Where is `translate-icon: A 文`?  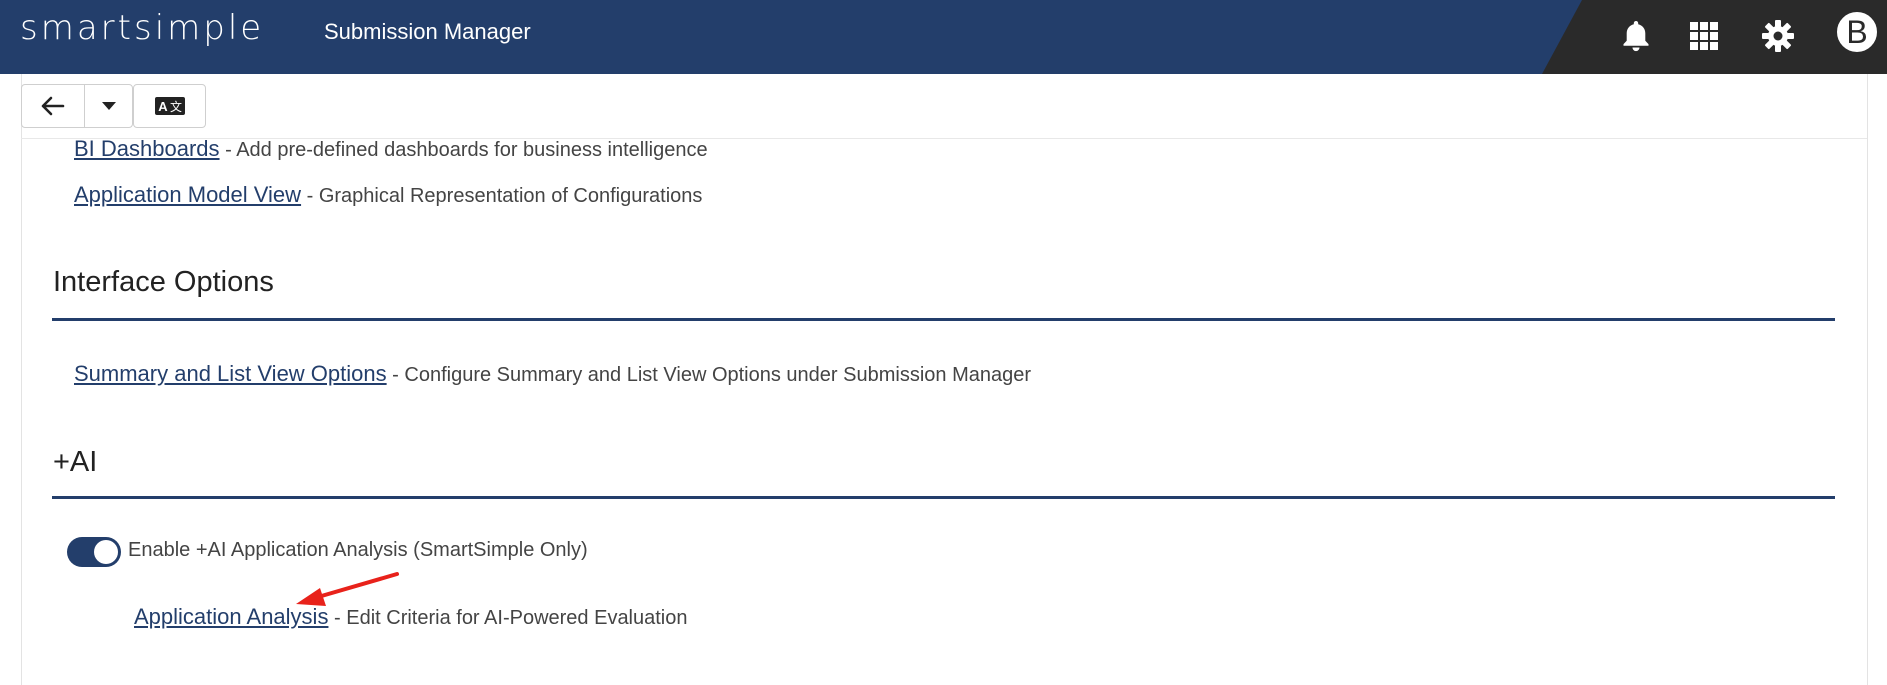
translate-icon: A 文 is located at coordinates (169, 106).